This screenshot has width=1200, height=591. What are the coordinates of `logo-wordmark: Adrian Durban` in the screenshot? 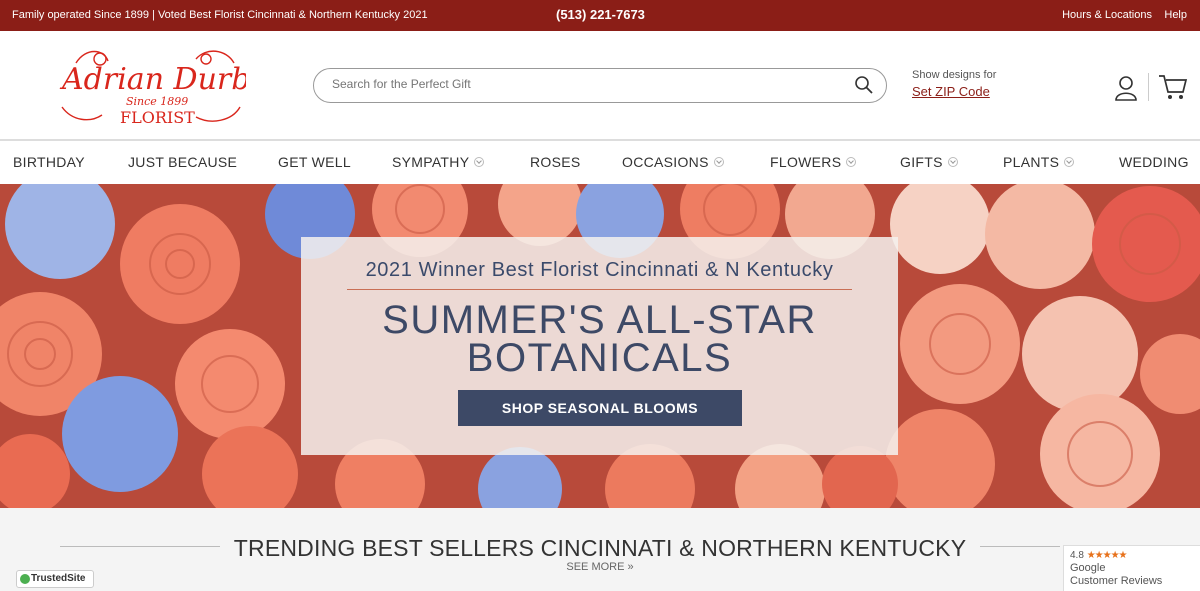 It's located at (152, 79).